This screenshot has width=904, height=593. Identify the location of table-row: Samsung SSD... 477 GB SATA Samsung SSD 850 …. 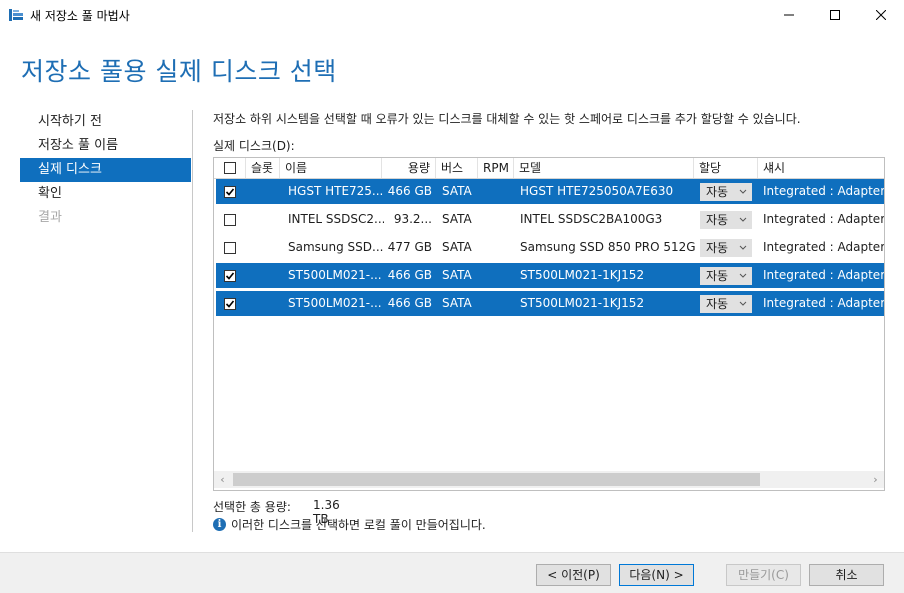
(550, 247).